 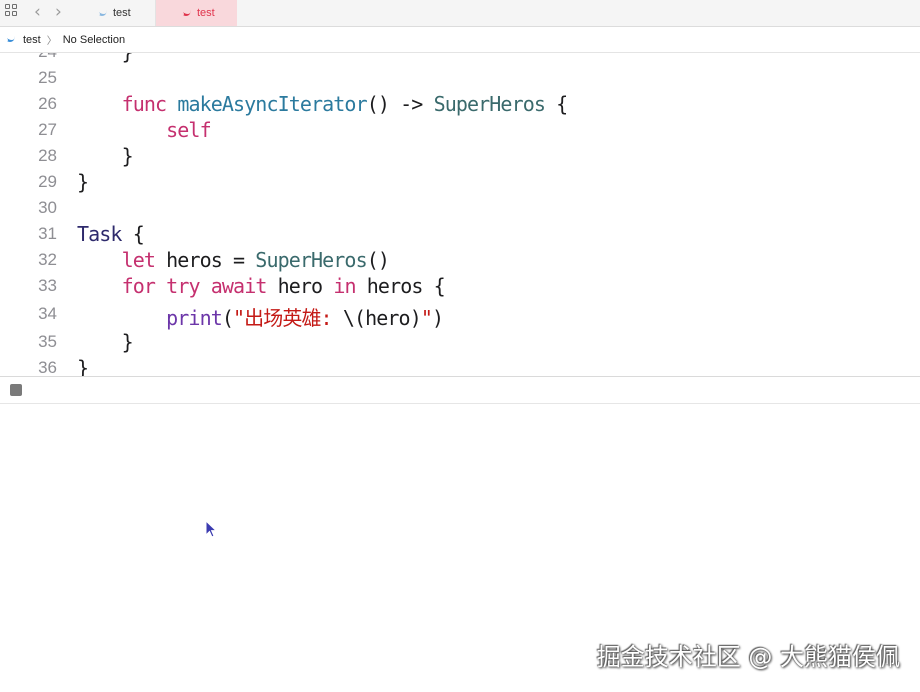 What do you see at coordinates (12, 11) in the screenshot?
I see `grid-icon` at bounding box center [12, 11].